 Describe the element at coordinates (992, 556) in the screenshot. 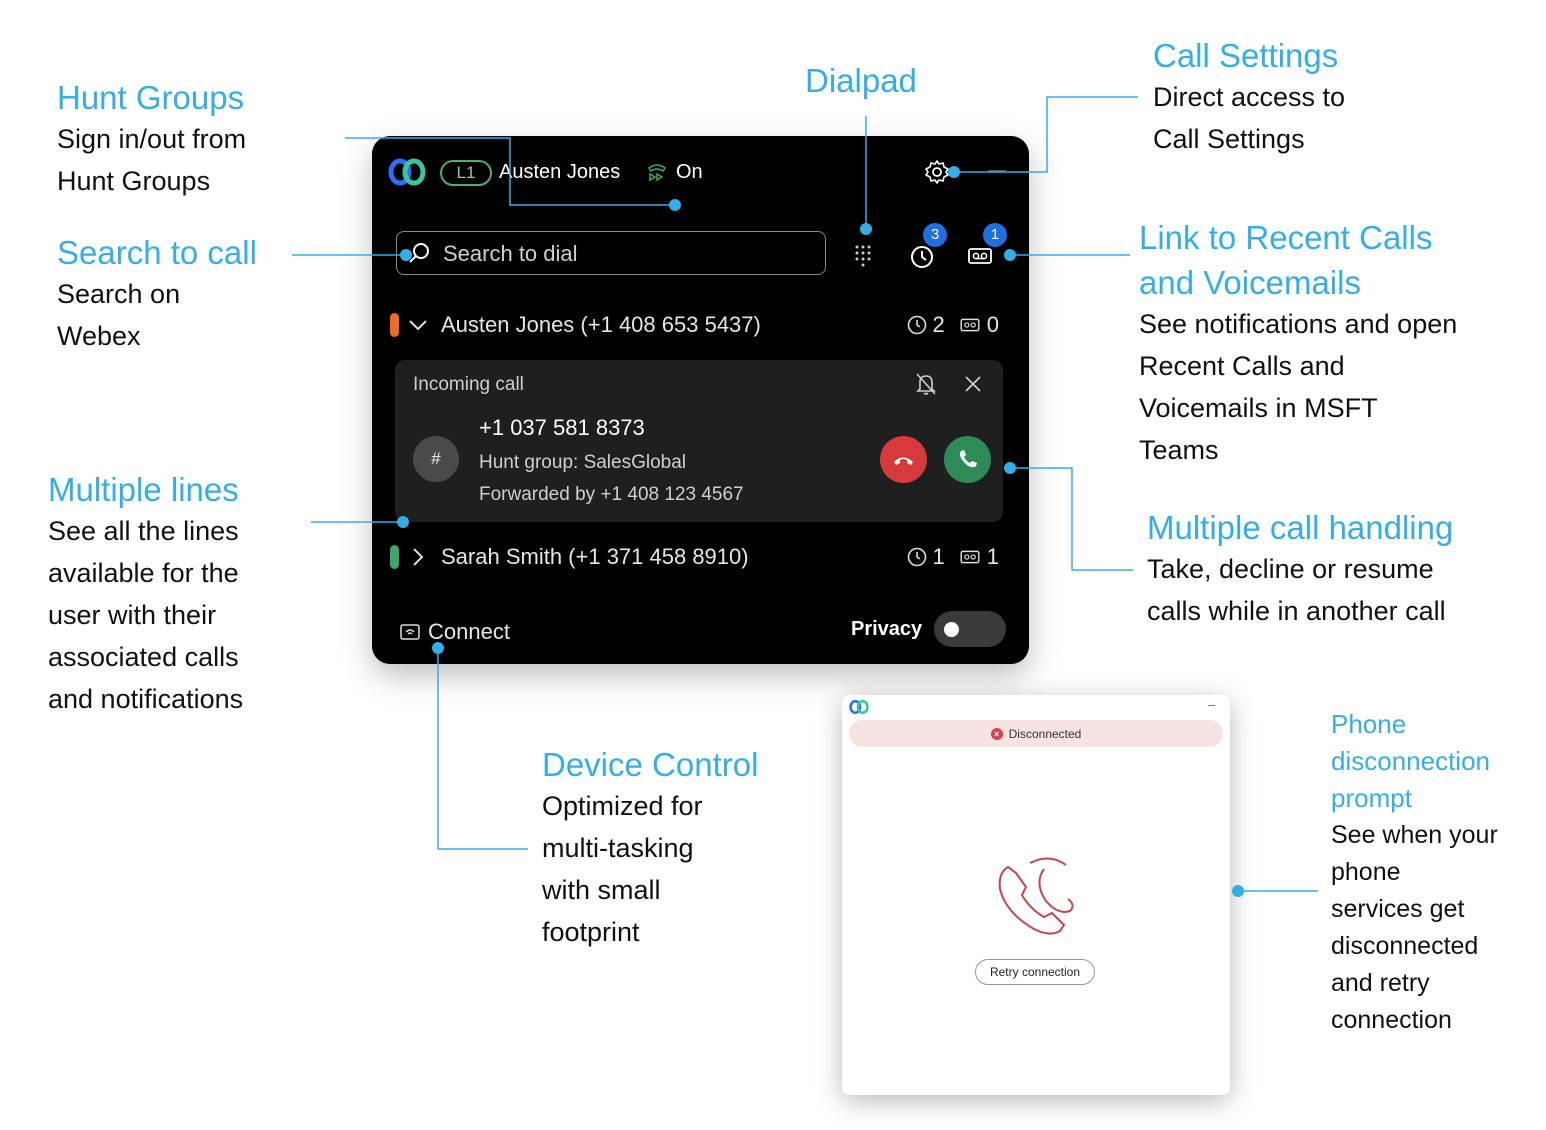

I see `line-voicemail-count: 1` at that location.